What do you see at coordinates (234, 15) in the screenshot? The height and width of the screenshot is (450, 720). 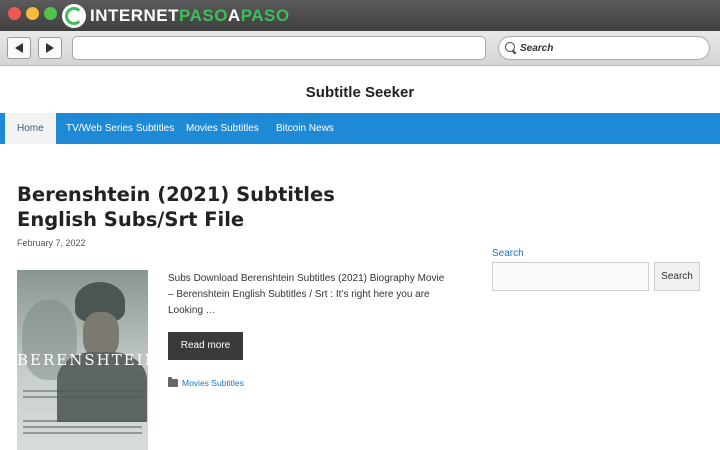 I see `brand-text-part3: A` at bounding box center [234, 15].